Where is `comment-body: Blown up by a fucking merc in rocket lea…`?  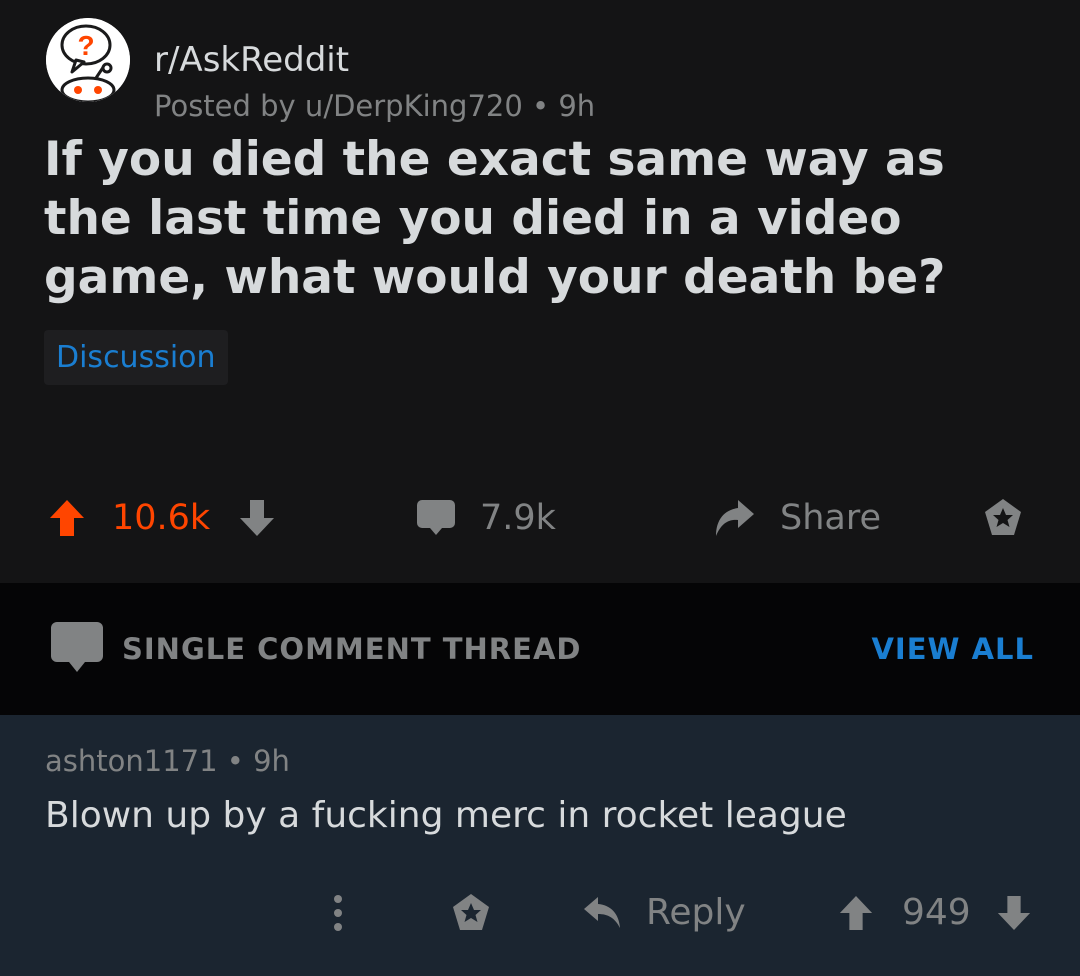 comment-body: Blown up by a fucking merc in rocket lea… is located at coordinates (446, 815).